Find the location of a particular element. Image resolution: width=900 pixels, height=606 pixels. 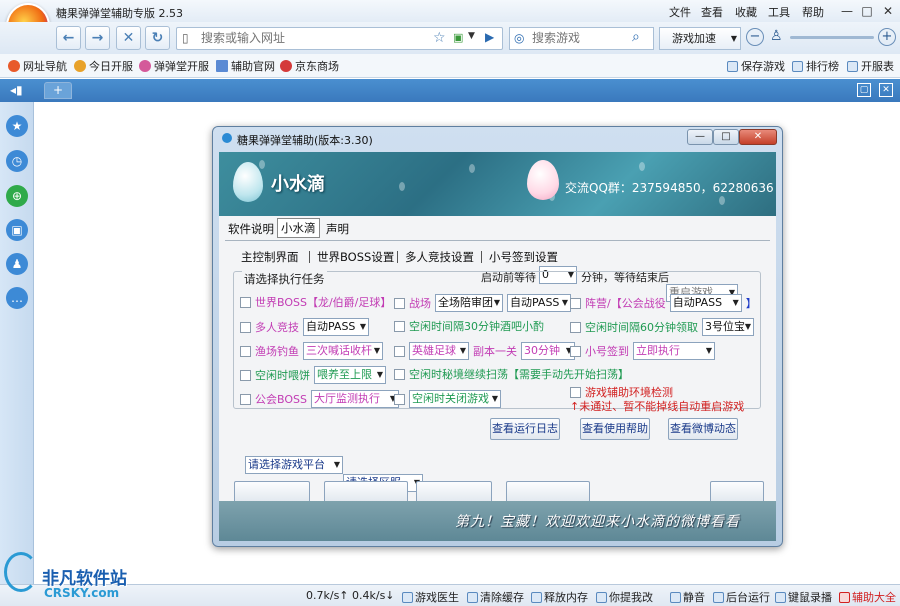

task-close-game: 空闲时关闭游戏 is located at coordinates (447, 399).